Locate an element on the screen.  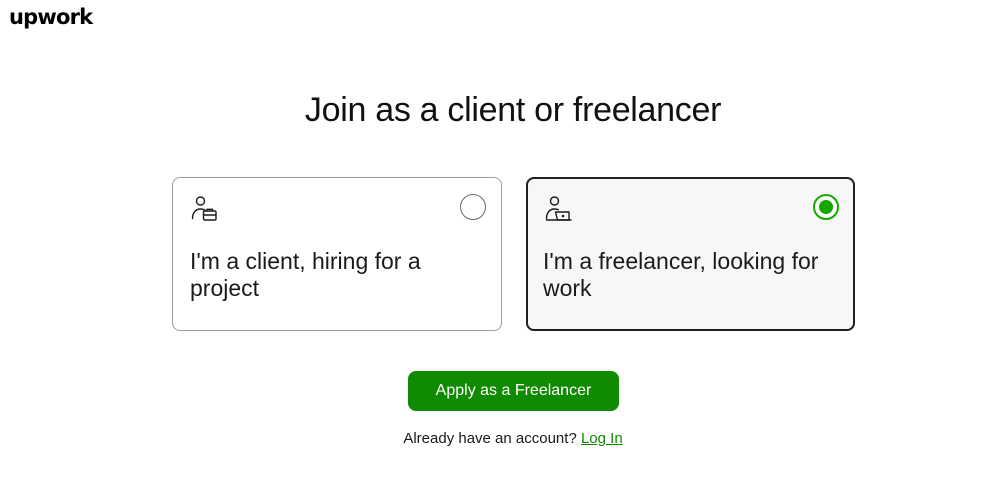
freelancer-option-card: I'm a freelancer, looking for work is located at coordinates (690, 254).